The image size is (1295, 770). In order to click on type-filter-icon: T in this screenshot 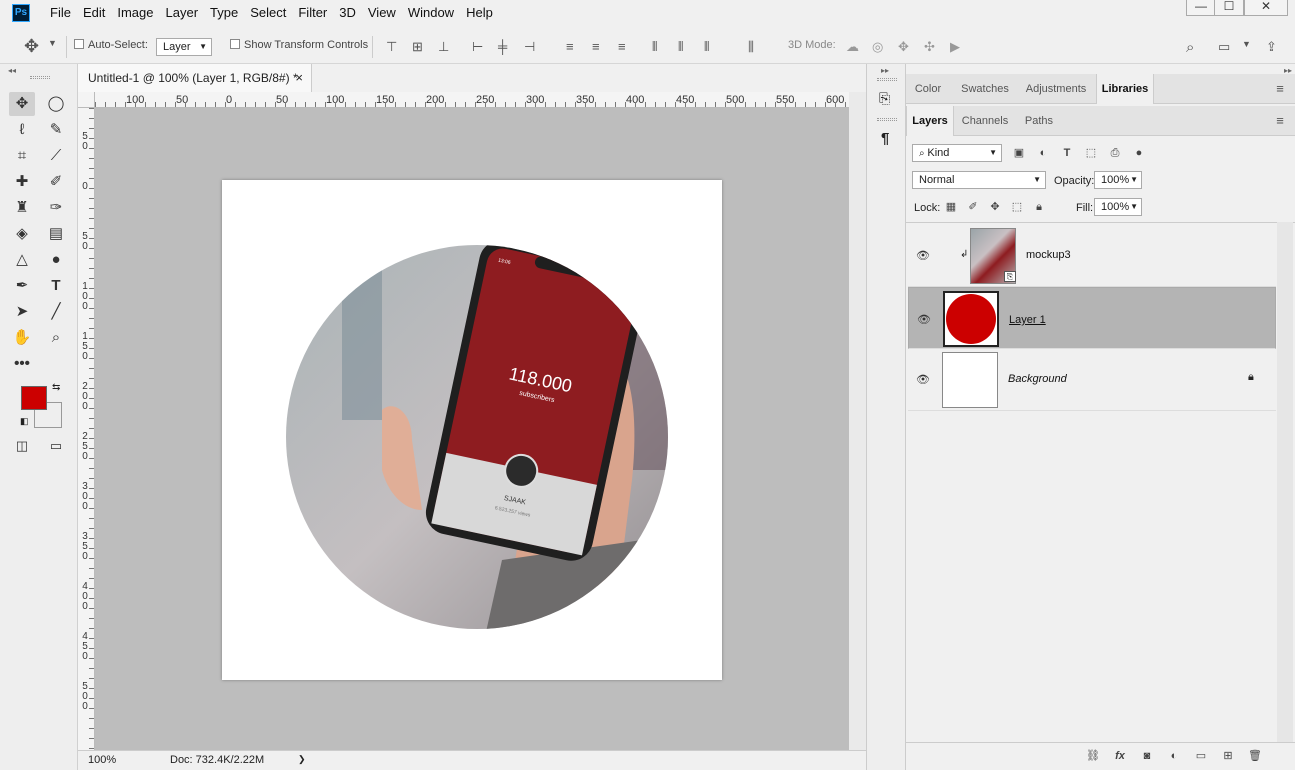, I will do `click(1067, 153)`.